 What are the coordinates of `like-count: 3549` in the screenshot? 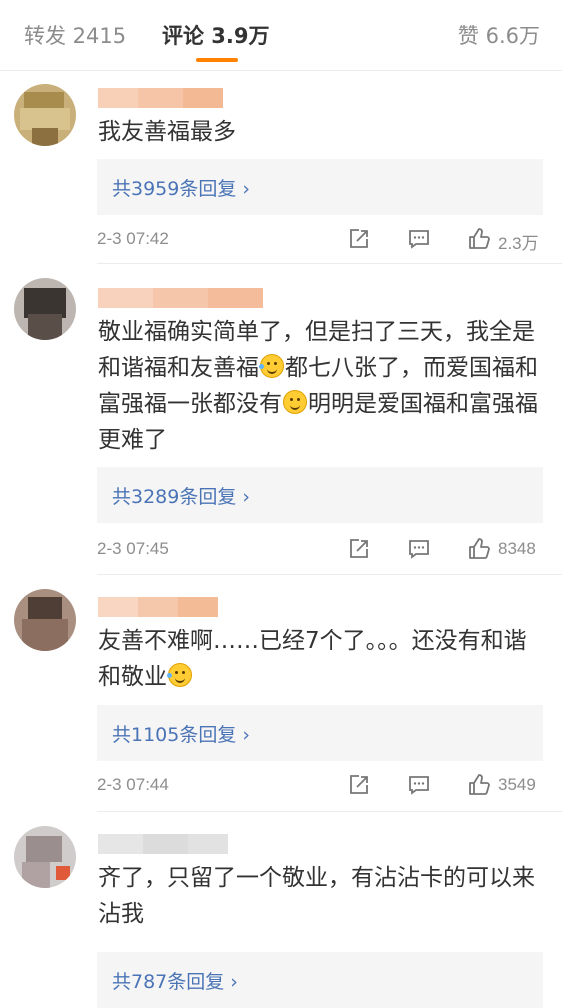 It's located at (517, 784).